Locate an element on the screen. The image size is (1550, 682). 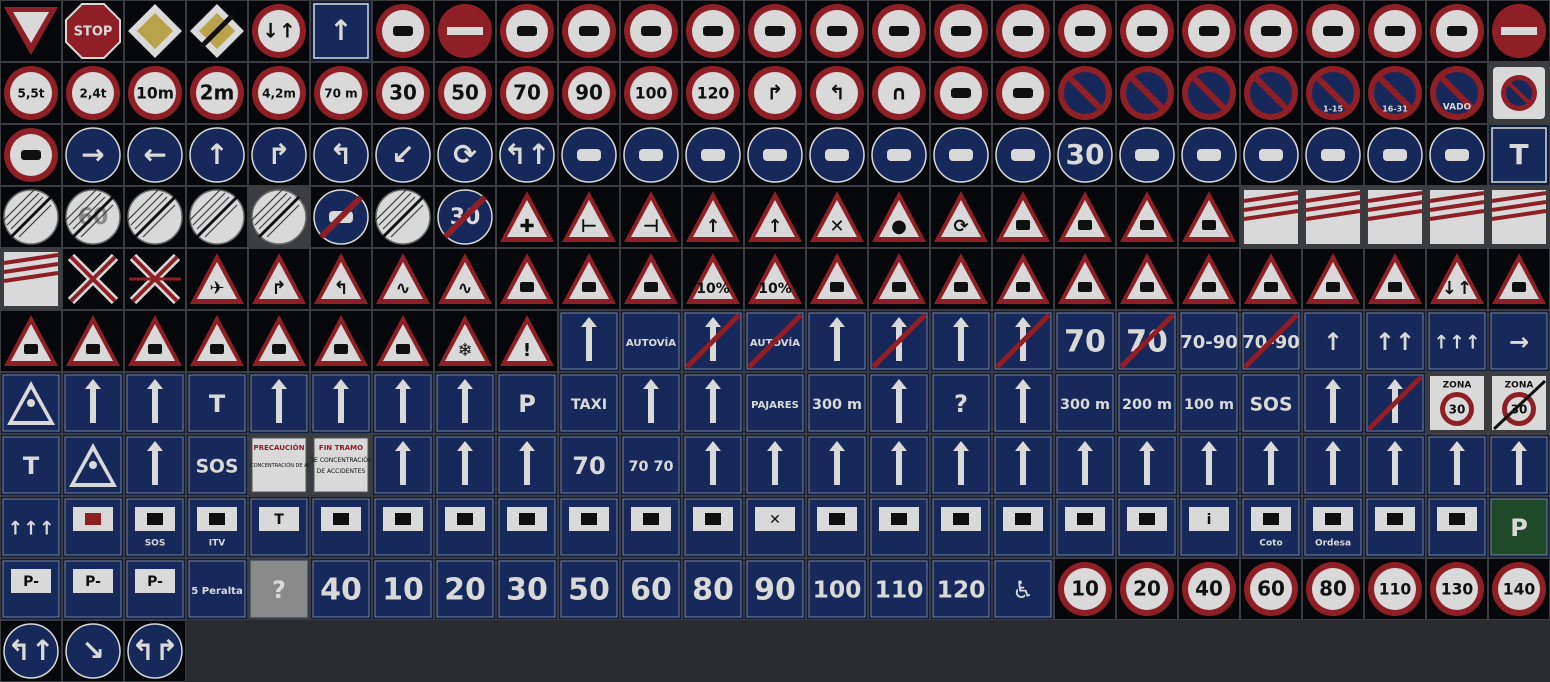
speed-limit-sign-tile: 30 is located at coordinates (403, 93).